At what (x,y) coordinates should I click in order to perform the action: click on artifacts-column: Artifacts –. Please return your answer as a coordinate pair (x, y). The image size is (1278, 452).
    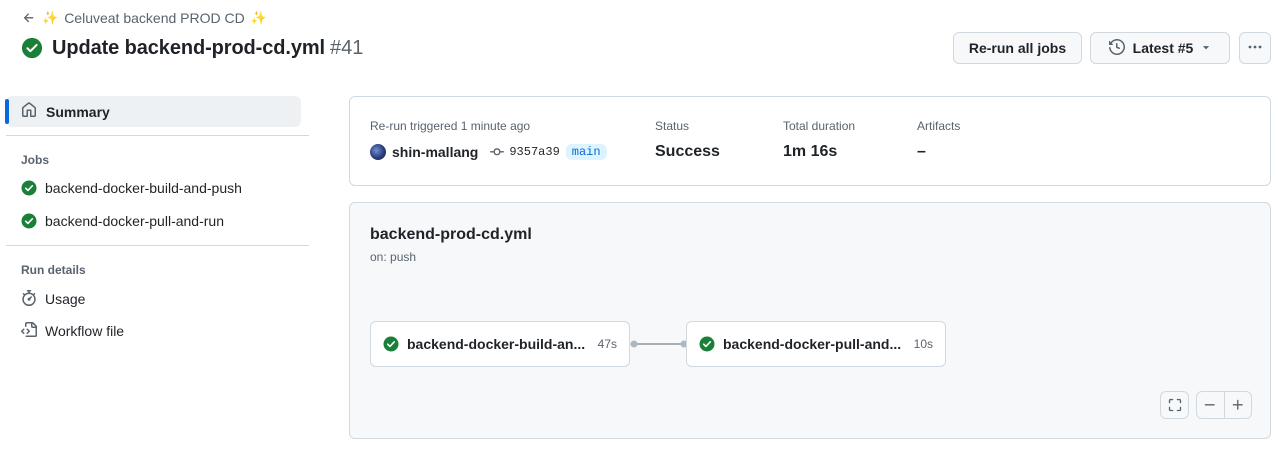
    Looking at the image, I should click on (938, 140).